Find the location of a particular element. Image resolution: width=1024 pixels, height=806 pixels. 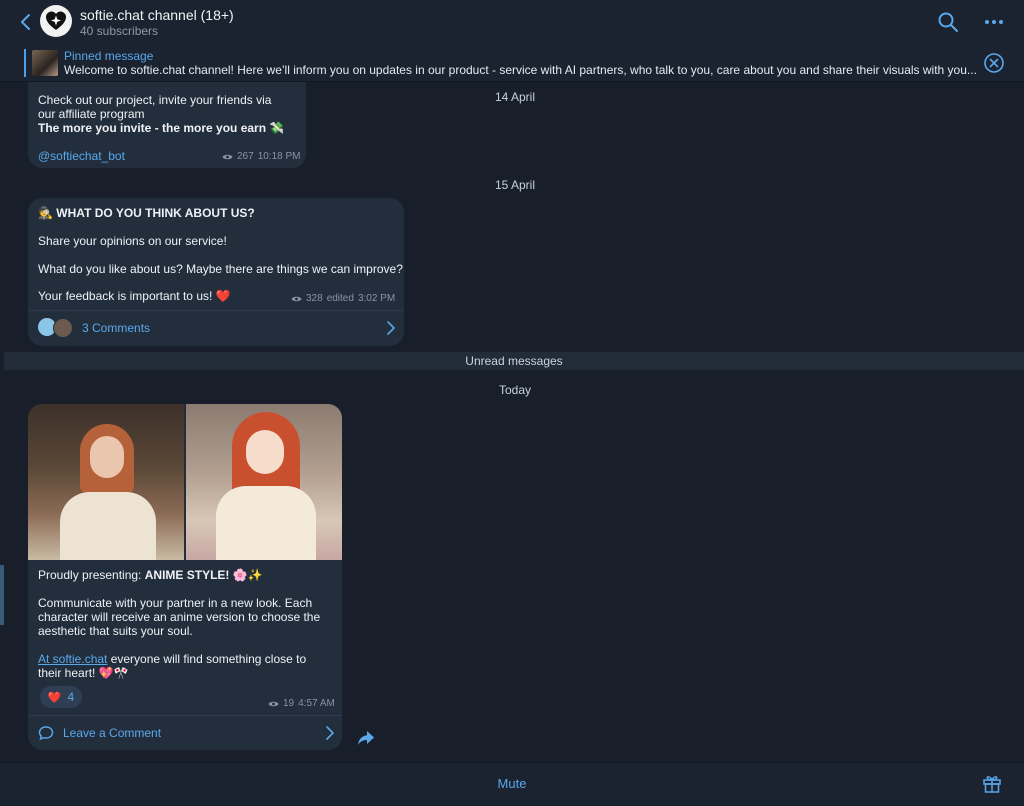

message-meta: 19 4:57 AM is located at coordinates (301, 703).